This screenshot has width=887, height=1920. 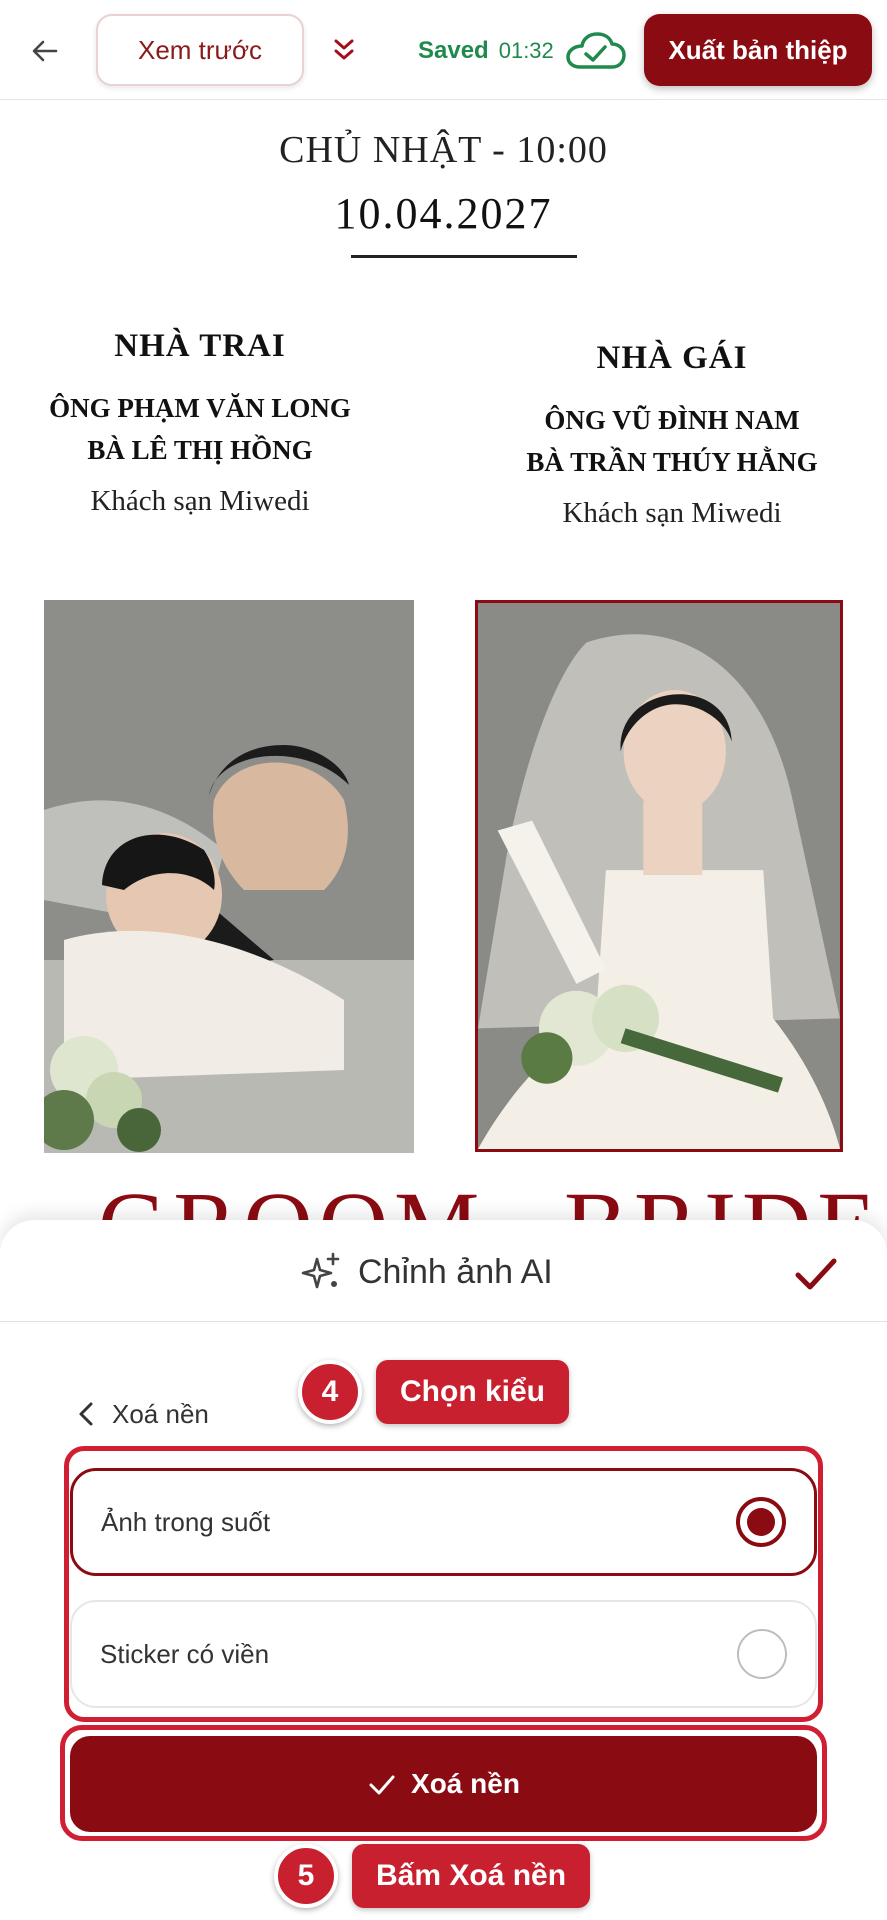 What do you see at coordinates (659, 876) in the screenshot?
I see `bride-photo` at bounding box center [659, 876].